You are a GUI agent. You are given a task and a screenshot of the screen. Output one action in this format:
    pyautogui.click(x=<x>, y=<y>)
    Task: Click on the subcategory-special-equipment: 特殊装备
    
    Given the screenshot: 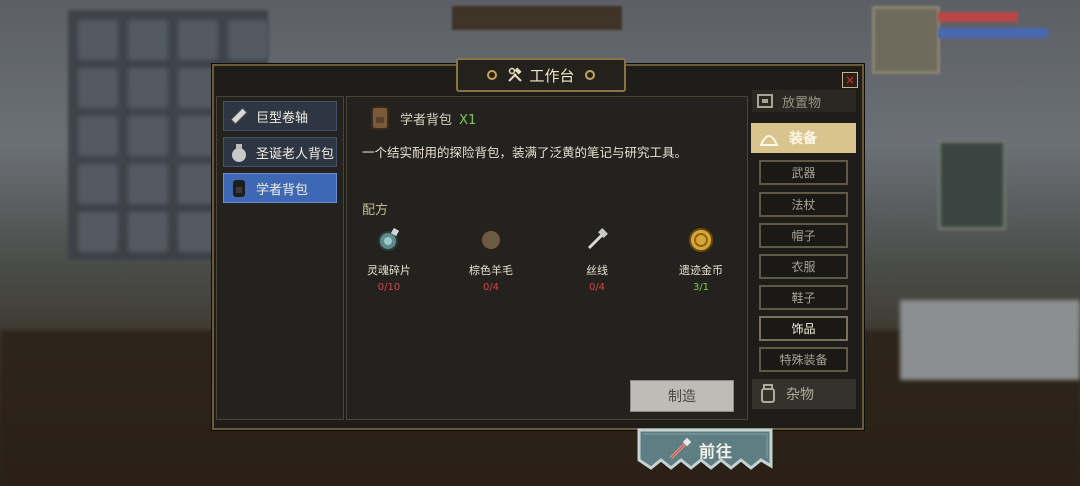 What is the action you would take?
    pyautogui.click(x=803, y=359)
    